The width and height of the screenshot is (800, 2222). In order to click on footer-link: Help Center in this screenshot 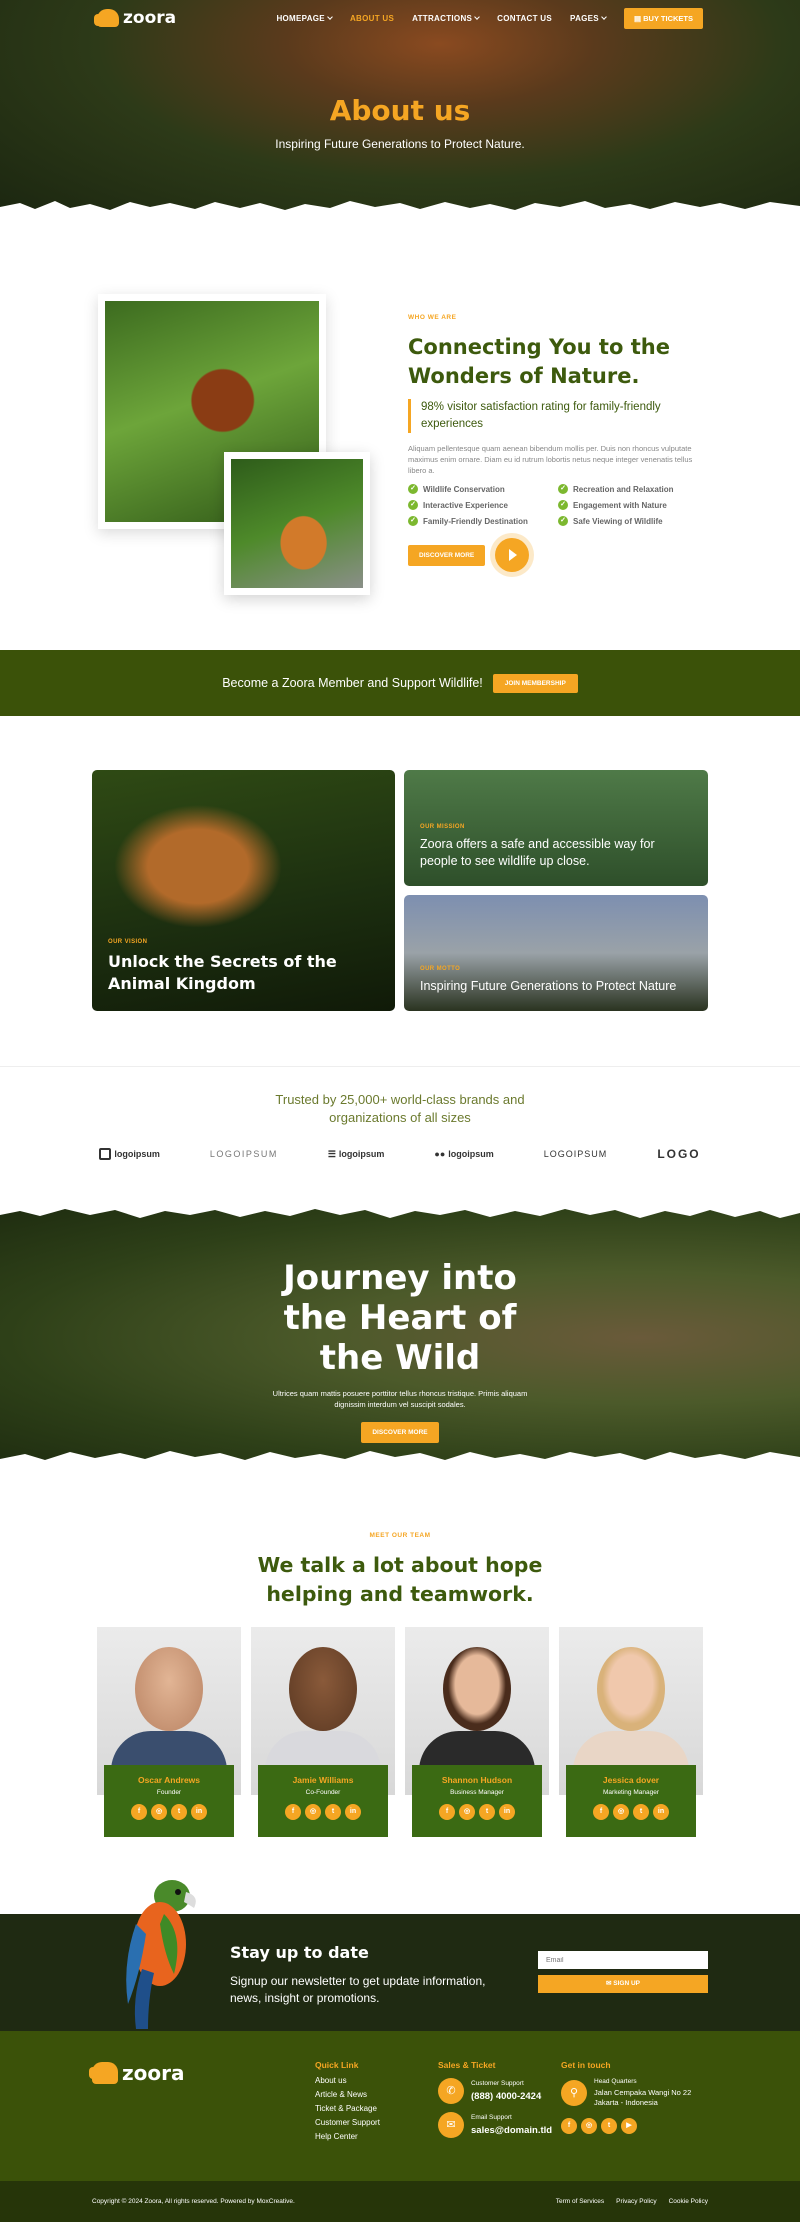, I will do `click(347, 2136)`.